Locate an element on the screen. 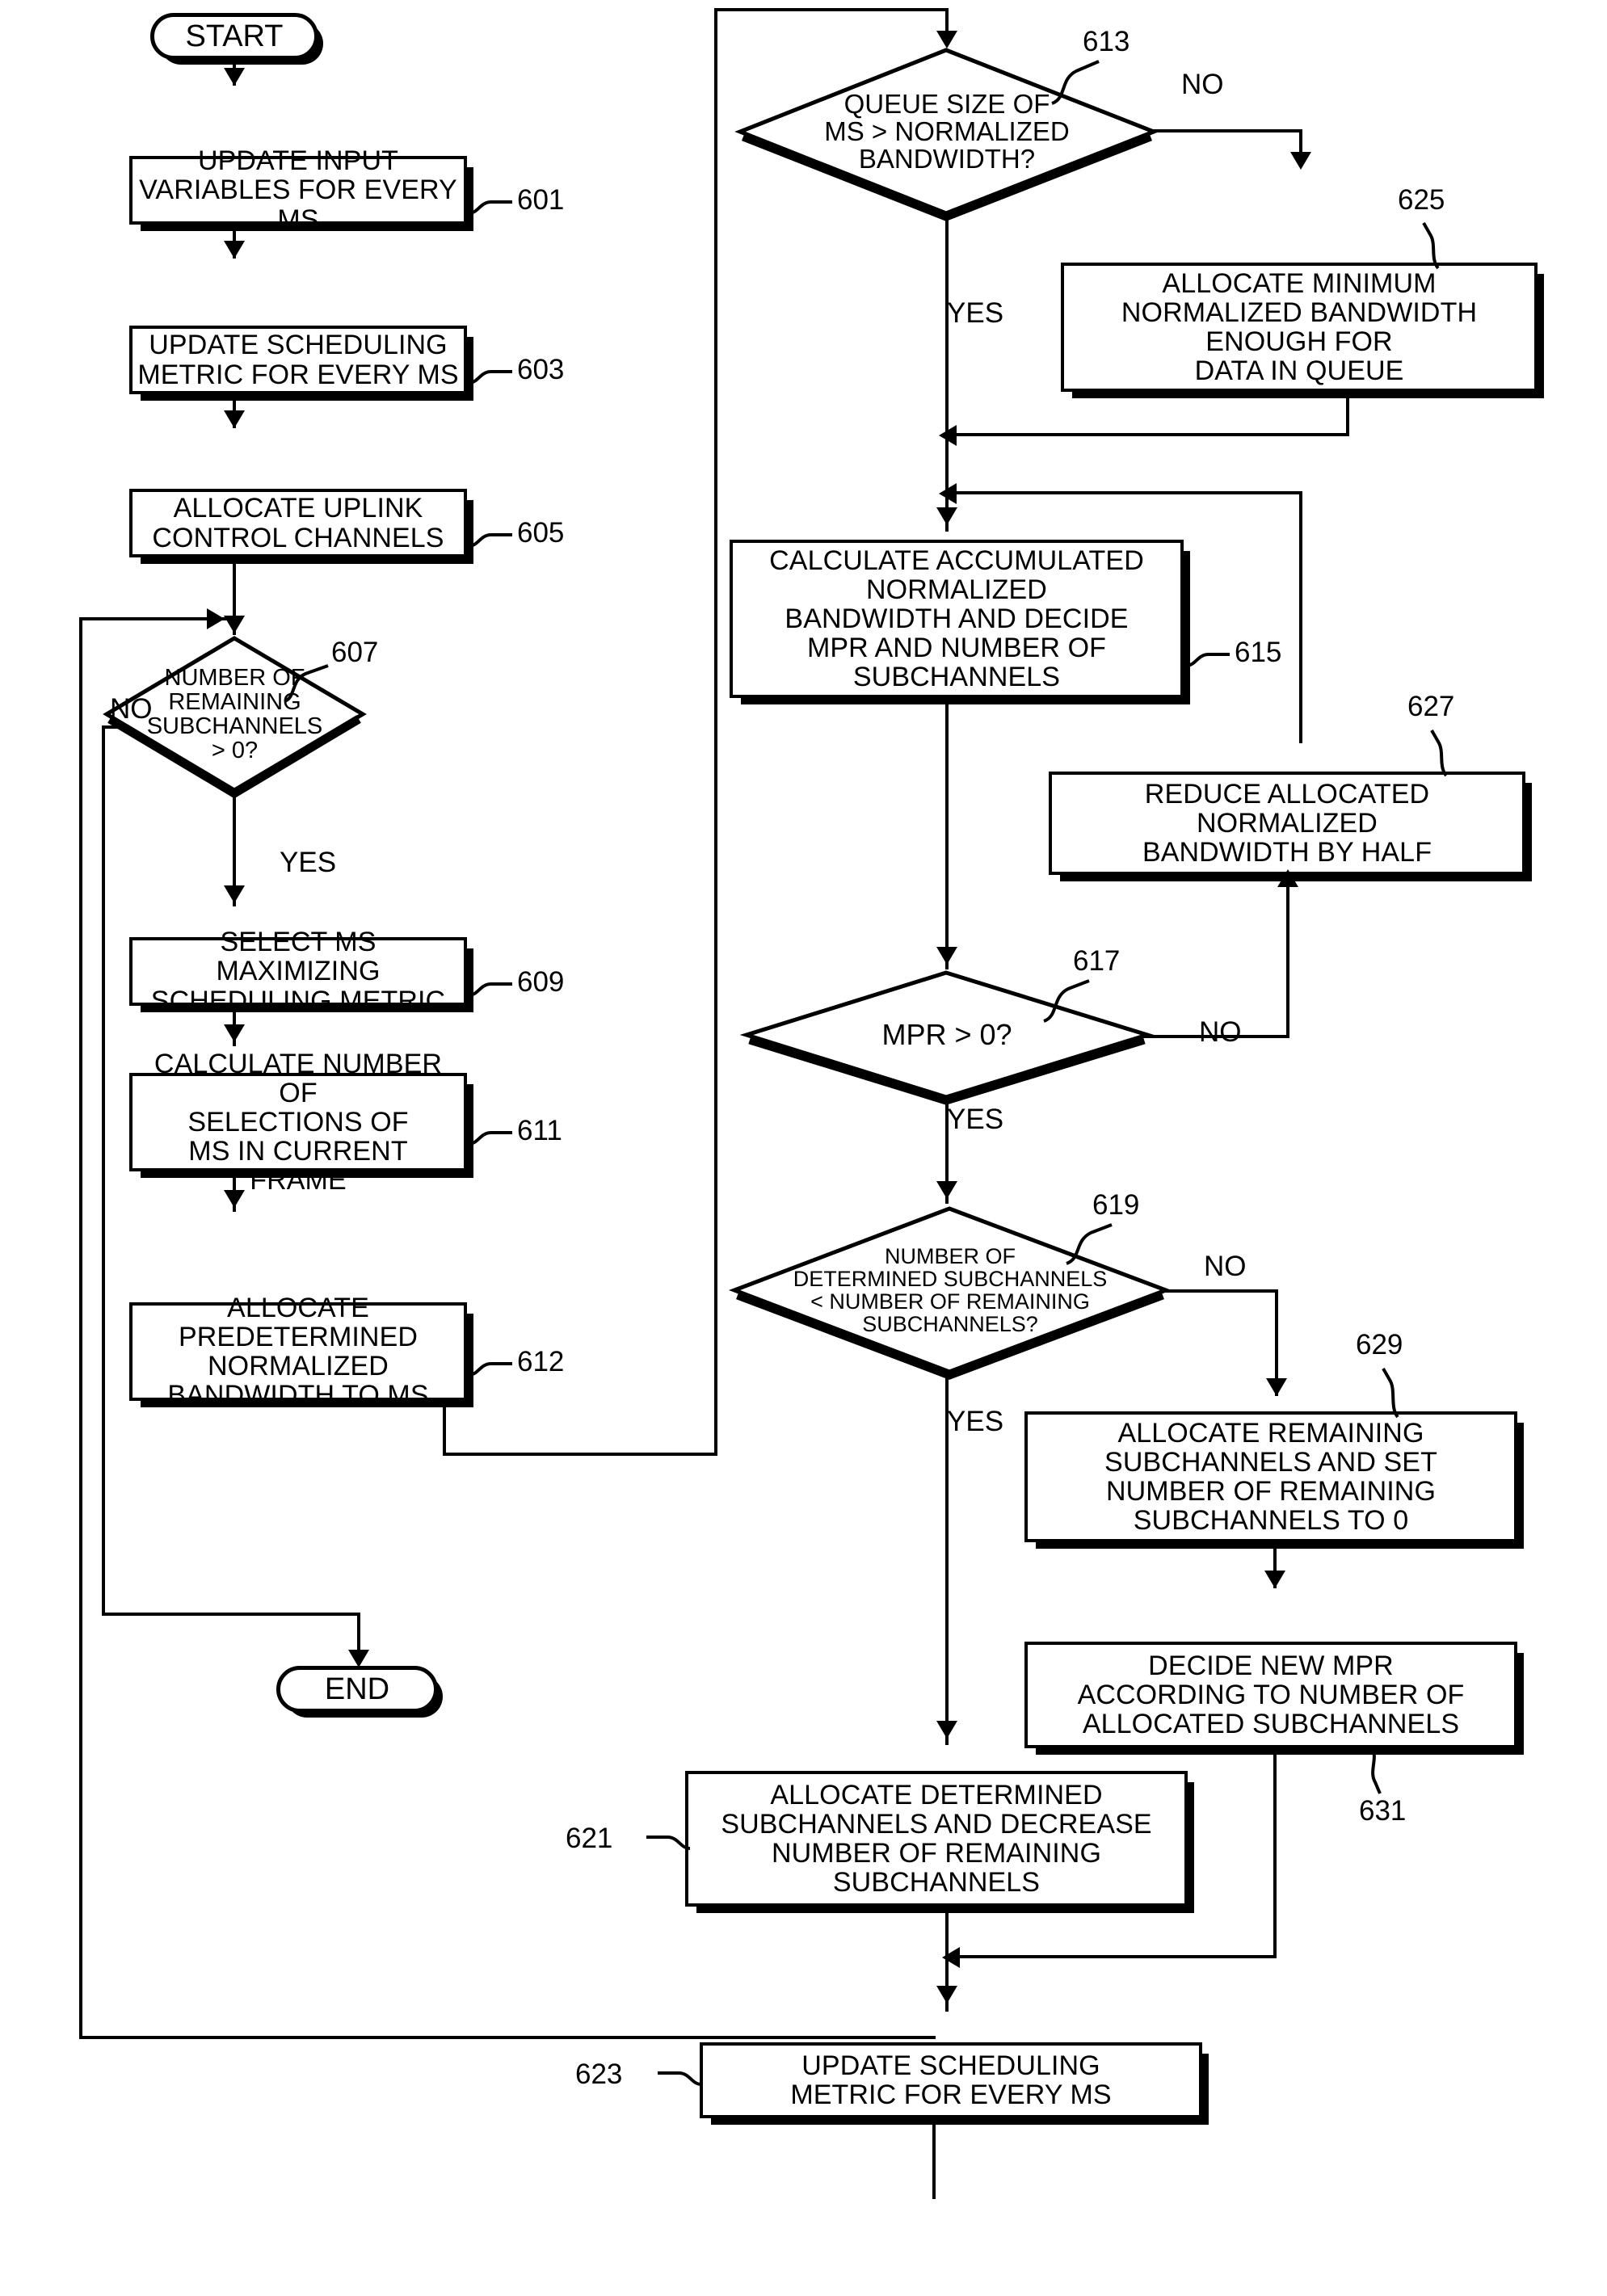 The height and width of the screenshot is (2296, 1607). node-603: UPDATE SCHEDULING METRIC FOR EVERY MS is located at coordinates (298, 360).